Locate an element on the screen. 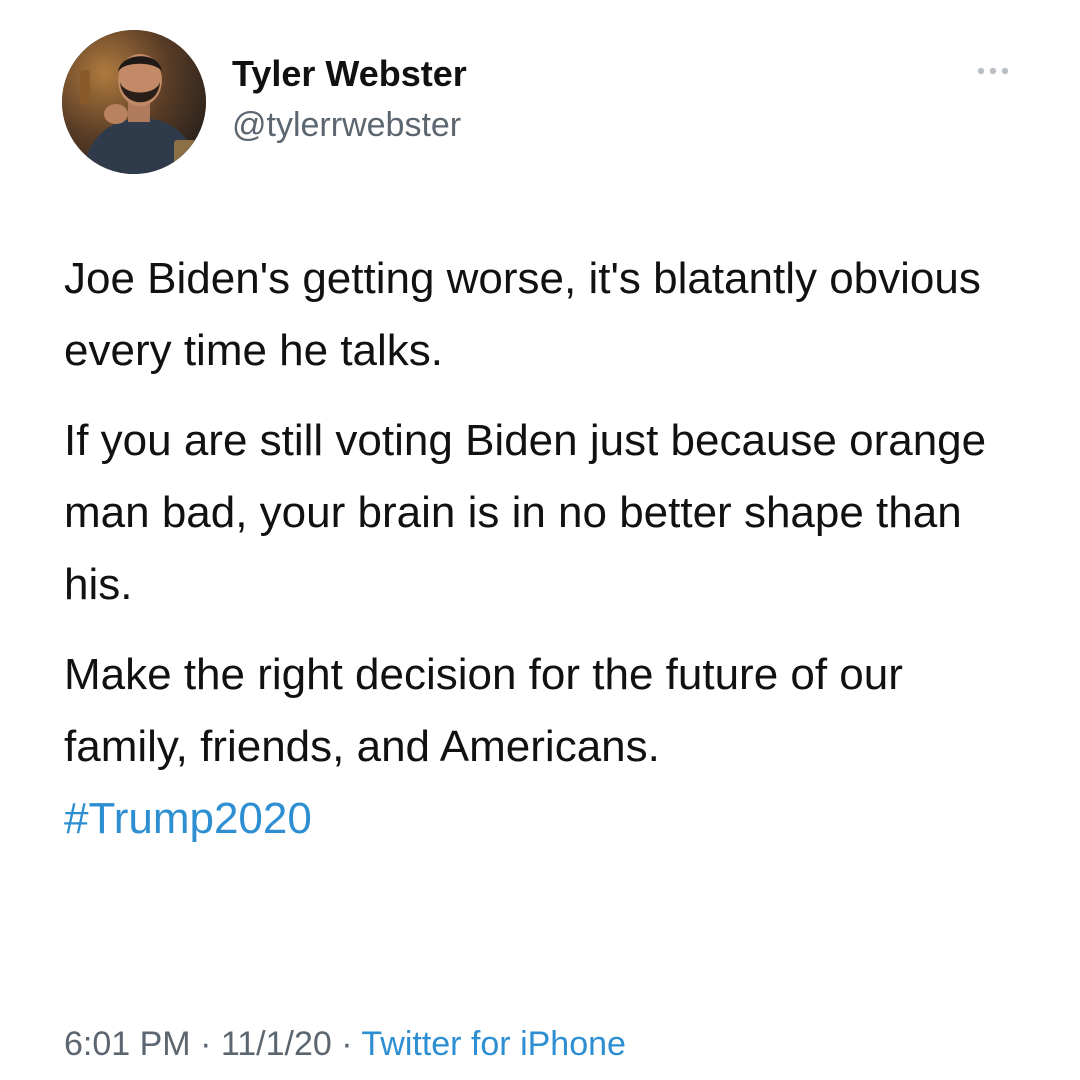 Image resolution: width=1080 pixels, height=1080 pixels. tweet-time: 6:01 PM is located at coordinates (127, 1044).